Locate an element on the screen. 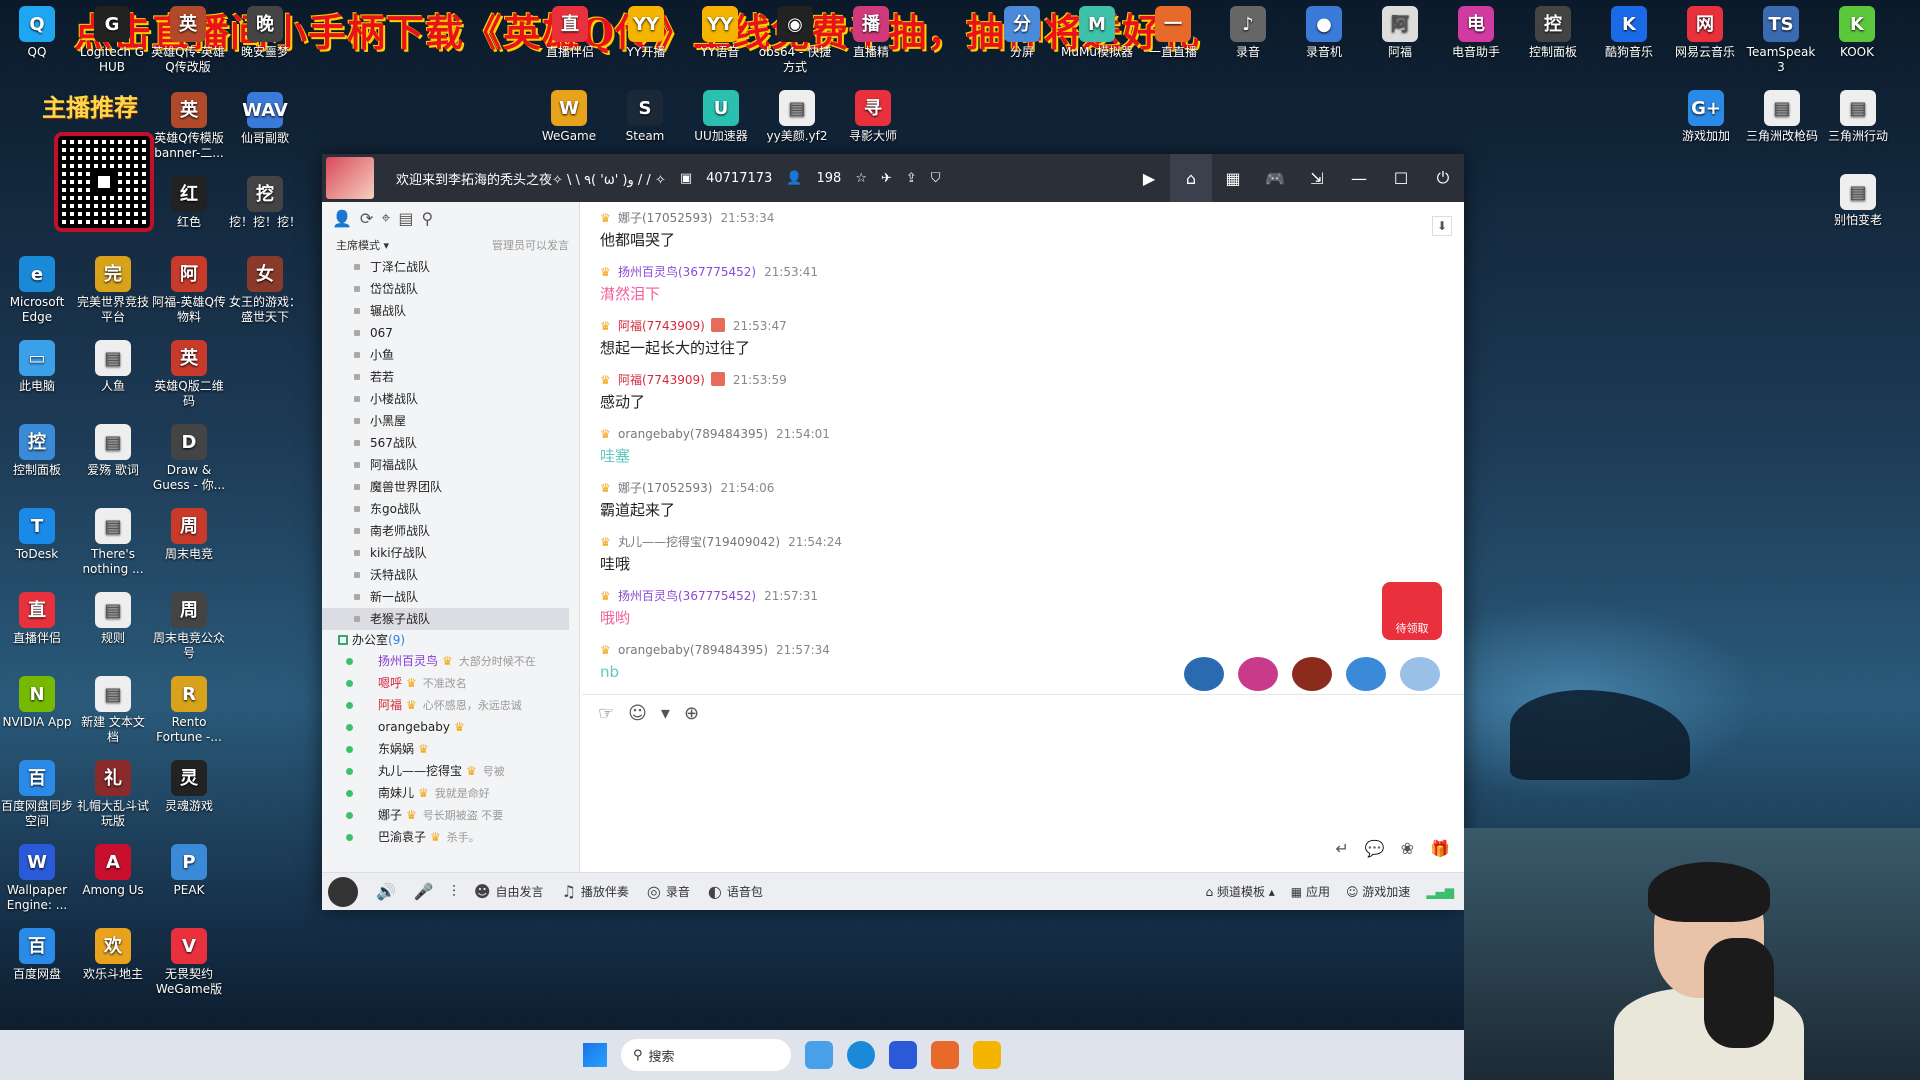 Image resolution: width=1920 pixels, height=1080 pixels. game-shortcut: 【鬼服】 is located at coordinates (1258, 674).